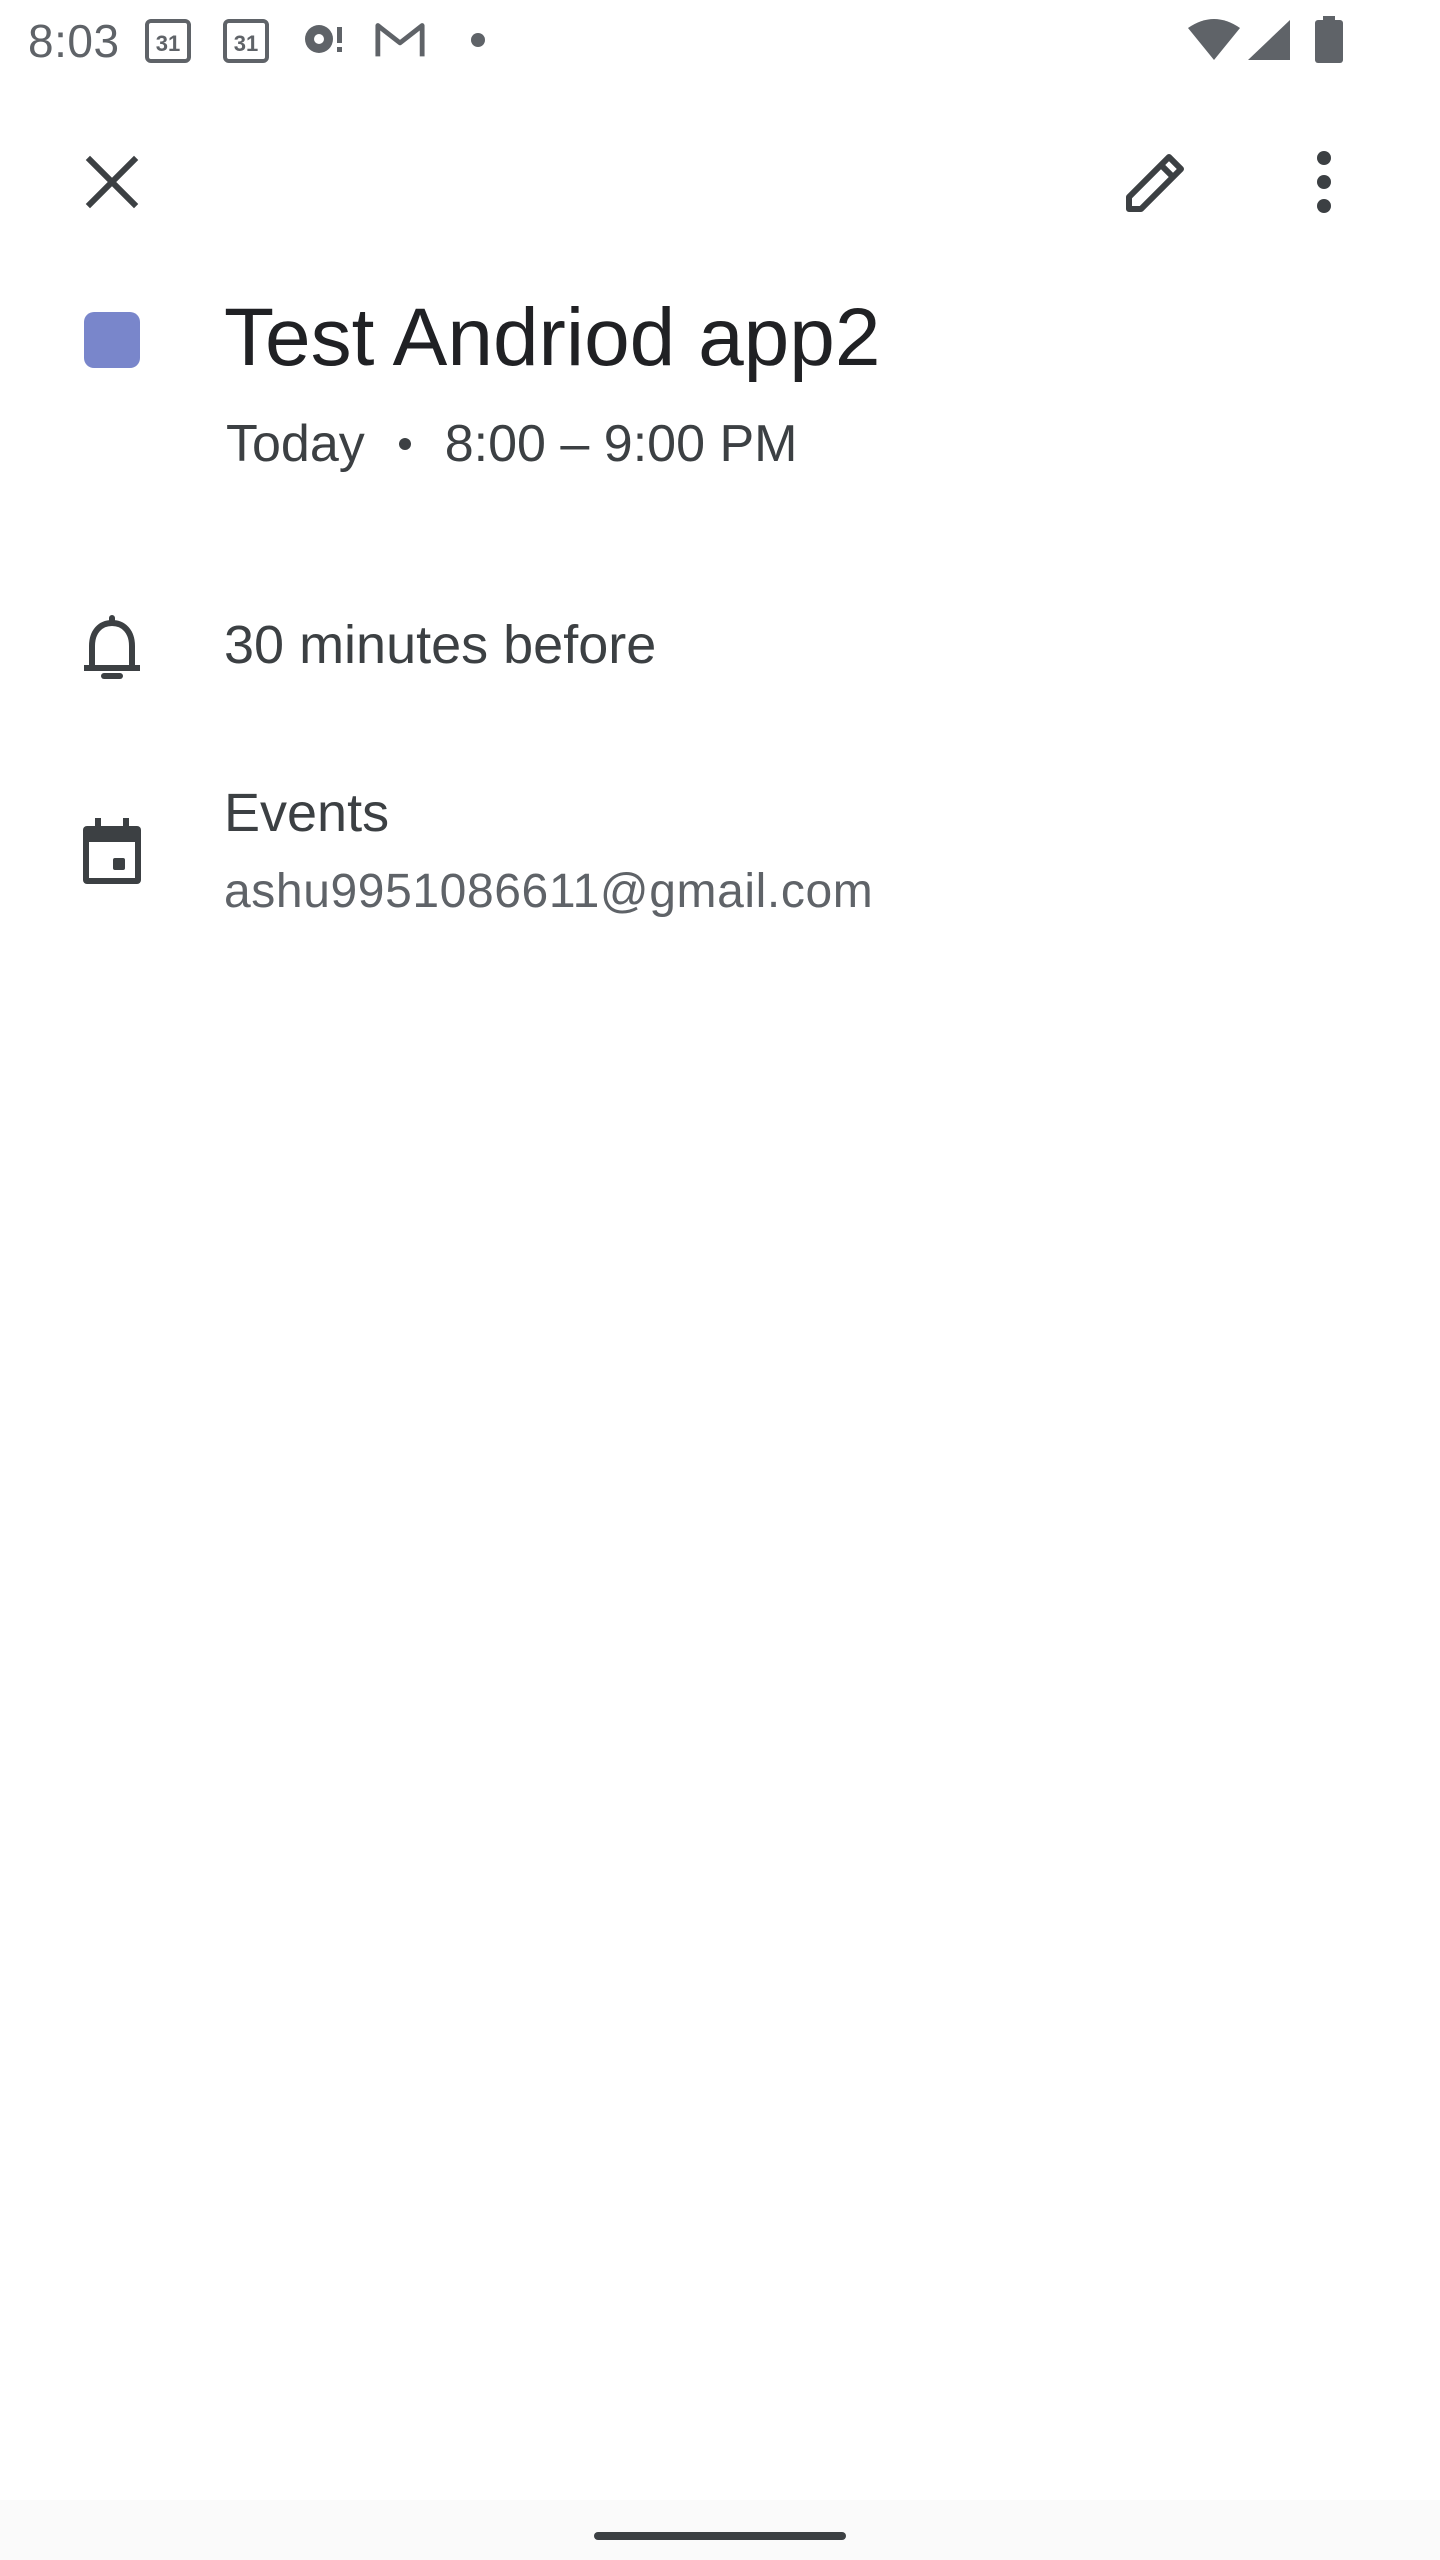 The image size is (1440, 2560). I want to click on close-button, so click(112, 182).